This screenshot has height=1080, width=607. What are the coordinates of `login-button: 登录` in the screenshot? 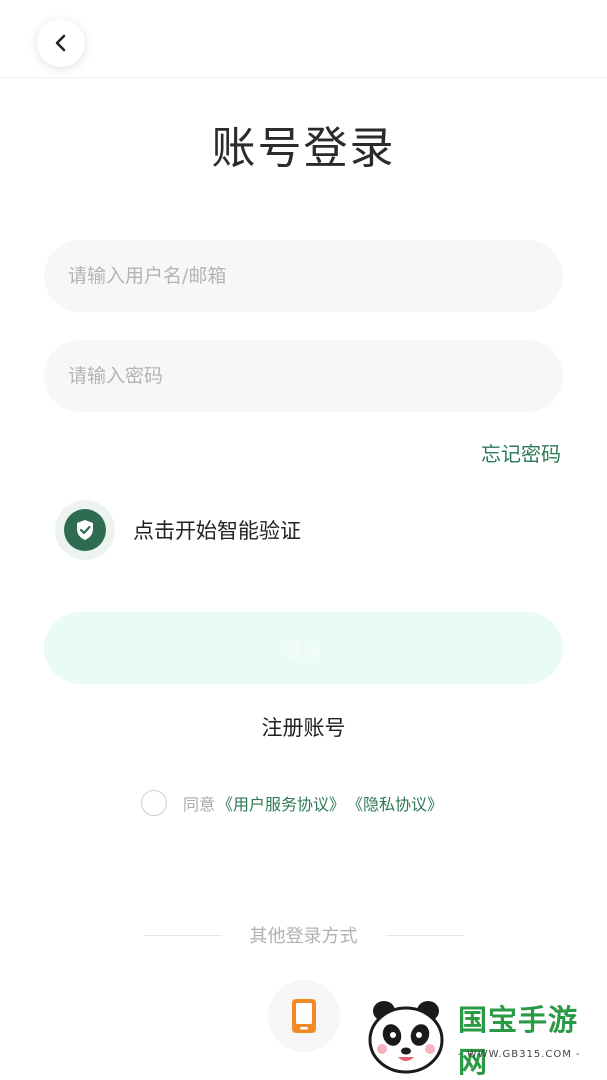 It's located at (303, 648).